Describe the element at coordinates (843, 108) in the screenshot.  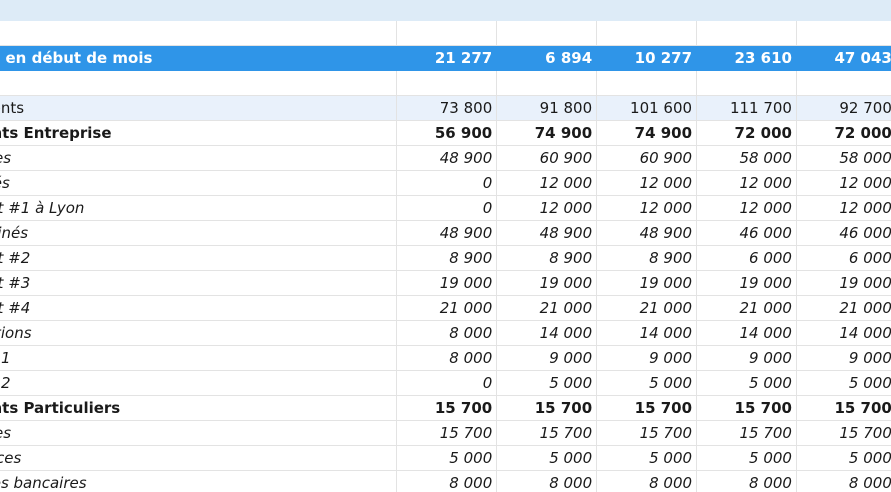
I see `value-cell: 92 700` at that location.